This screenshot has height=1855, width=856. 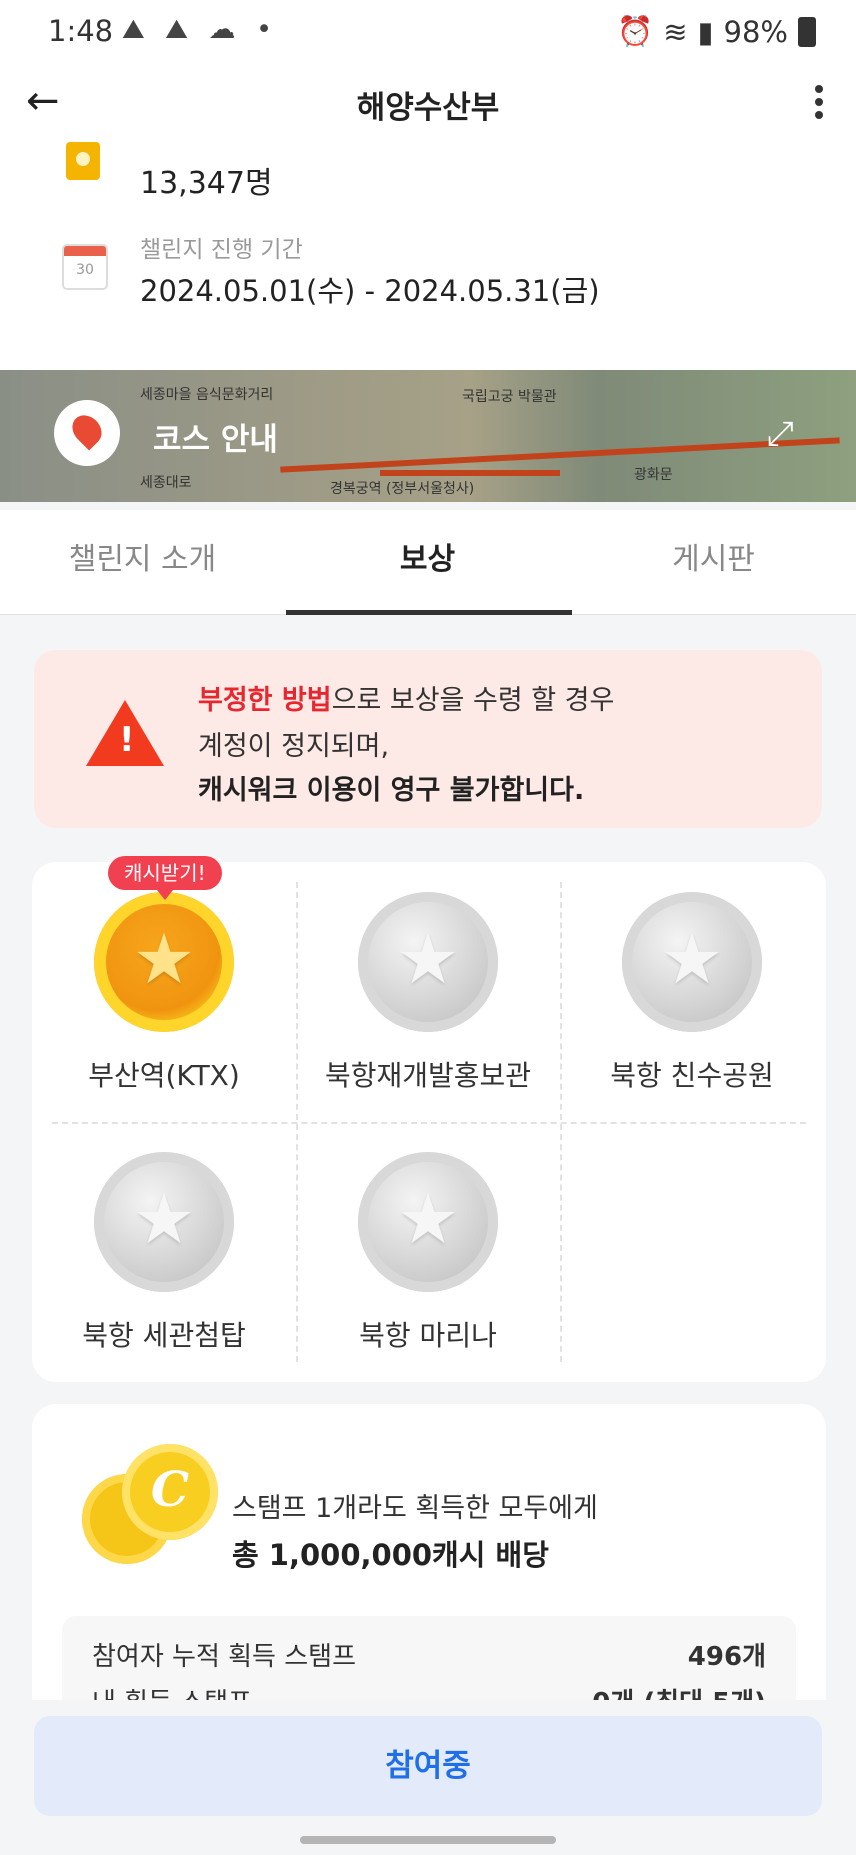 I want to click on tab-intro: 챌린지 소개, so click(x=142, y=562).